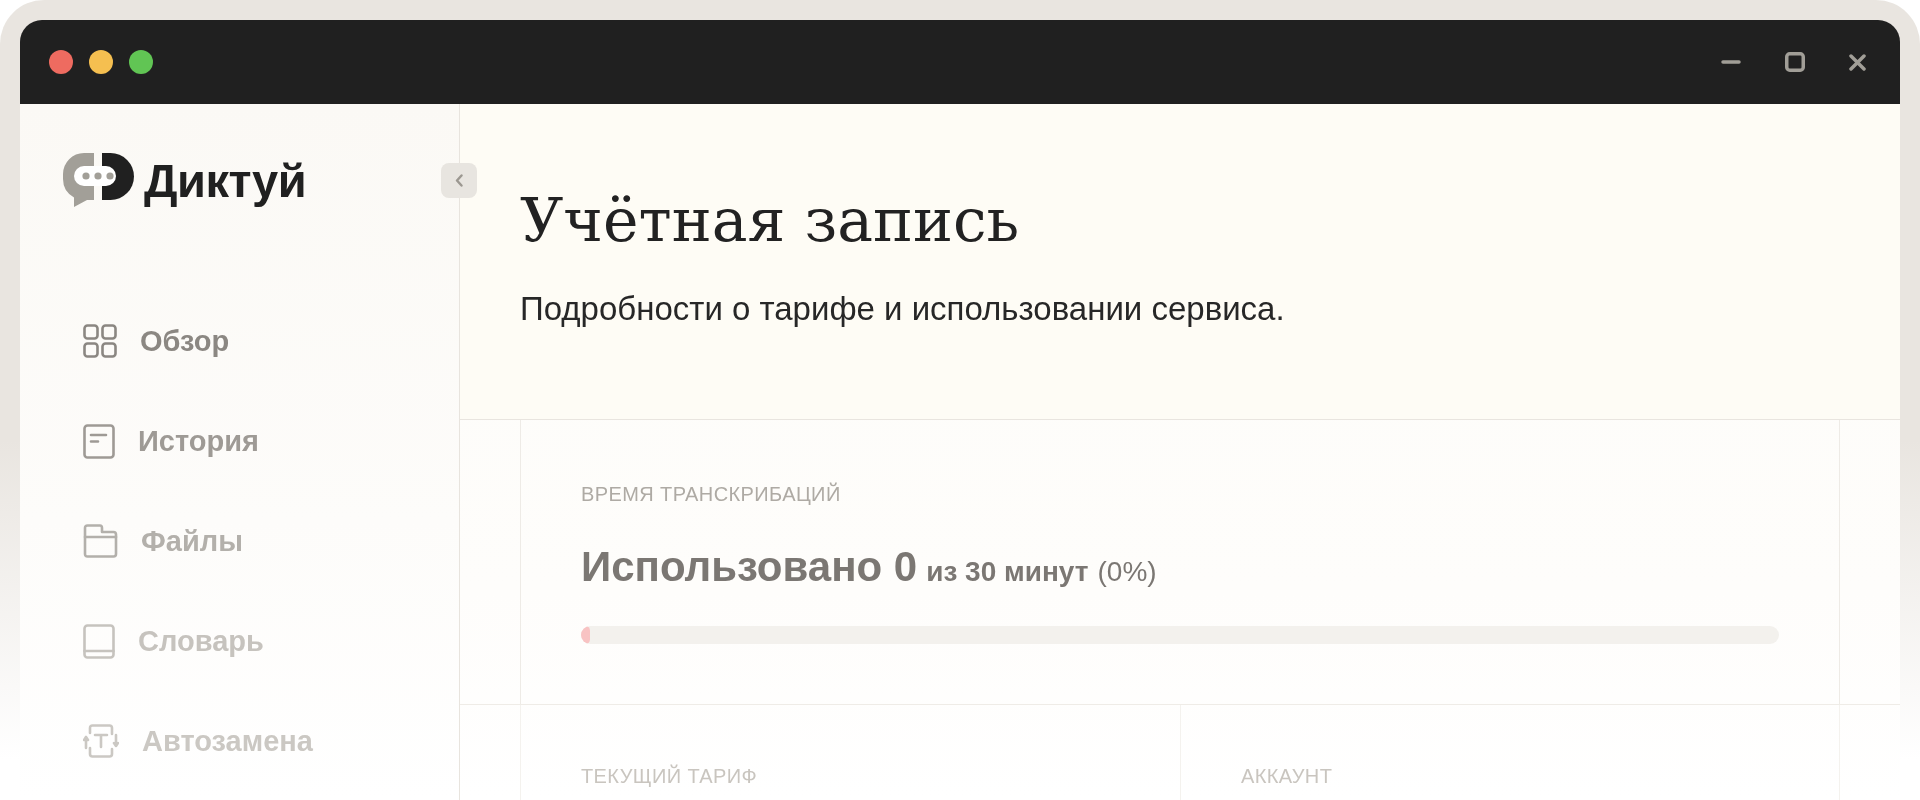 This screenshot has height=800, width=1920. What do you see at coordinates (101, 62) in the screenshot?
I see `minimize-dot-icon` at bounding box center [101, 62].